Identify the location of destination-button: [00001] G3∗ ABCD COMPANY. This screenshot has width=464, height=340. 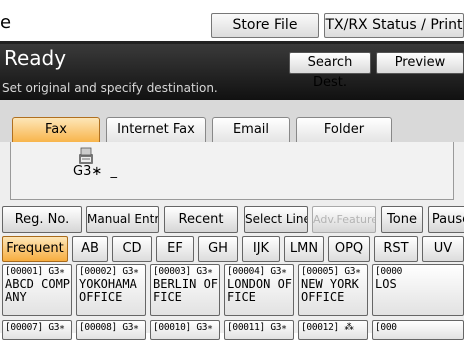
(37, 290).